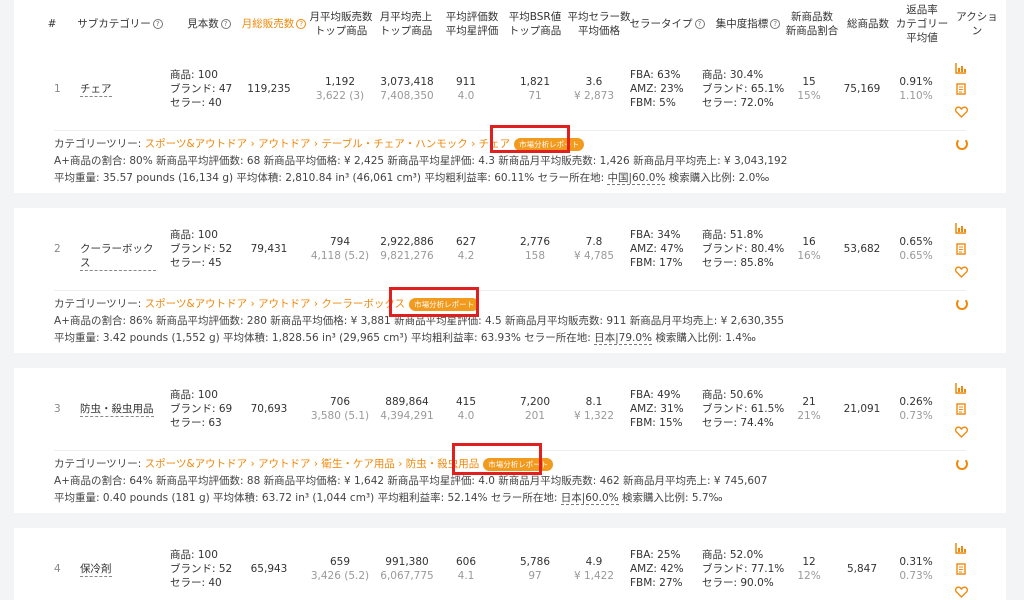  What do you see at coordinates (269, 409) in the screenshot?
I see `monthly-sales: 70,693` at bounding box center [269, 409].